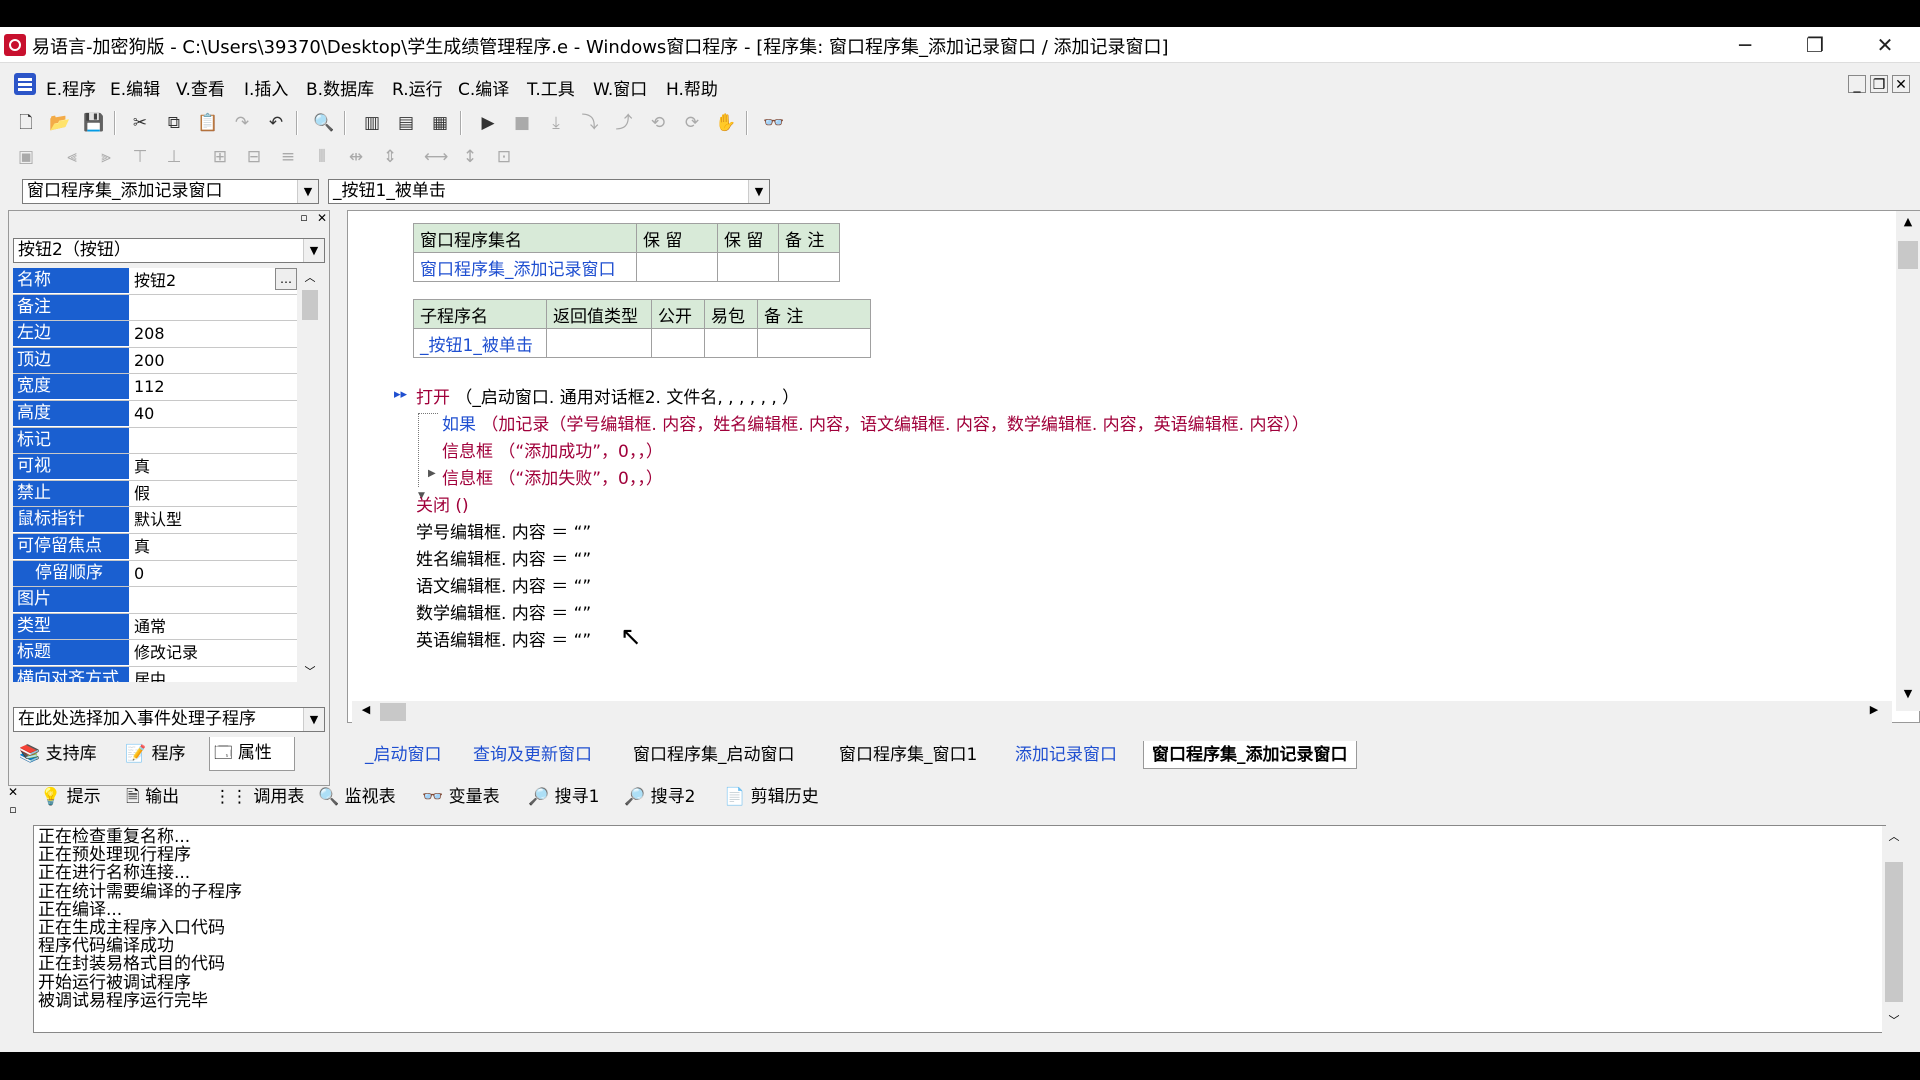 The width and height of the screenshot is (1920, 1080). What do you see at coordinates (135, 87) in the screenshot?
I see `menu-edit: E.编辑` at bounding box center [135, 87].